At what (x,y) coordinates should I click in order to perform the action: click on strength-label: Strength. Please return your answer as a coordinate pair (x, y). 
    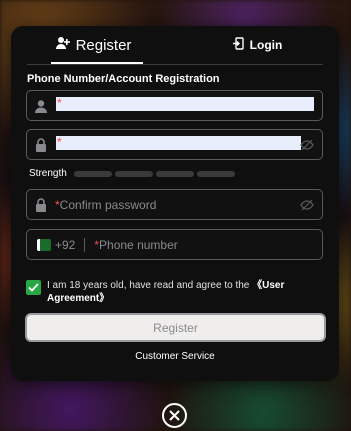
    Looking at the image, I should click on (48, 173).